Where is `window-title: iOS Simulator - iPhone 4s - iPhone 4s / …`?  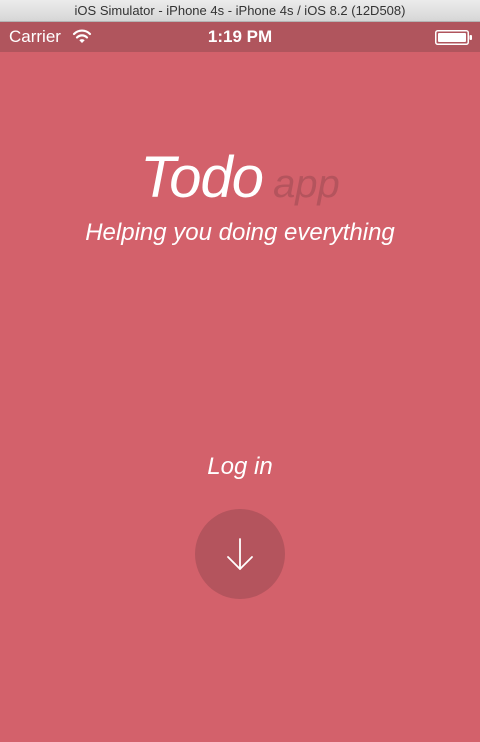
window-title: iOS Simulator - iPhone 4s - iPhone 4s / … is located at coordinates (240, 11).